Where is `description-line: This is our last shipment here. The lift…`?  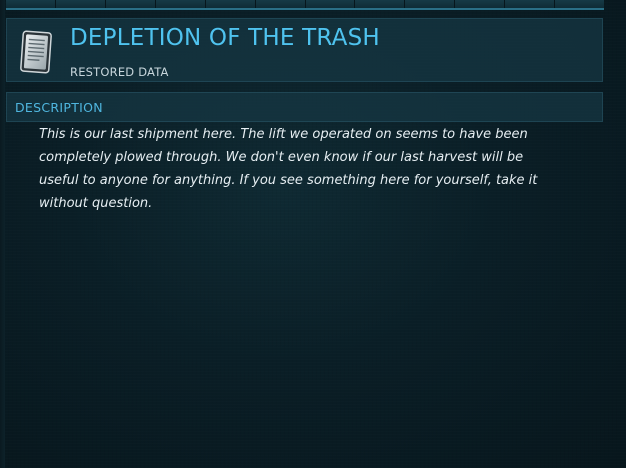 description-line: This is our last shipment here. The lift… is located at coordinates (283, 134).